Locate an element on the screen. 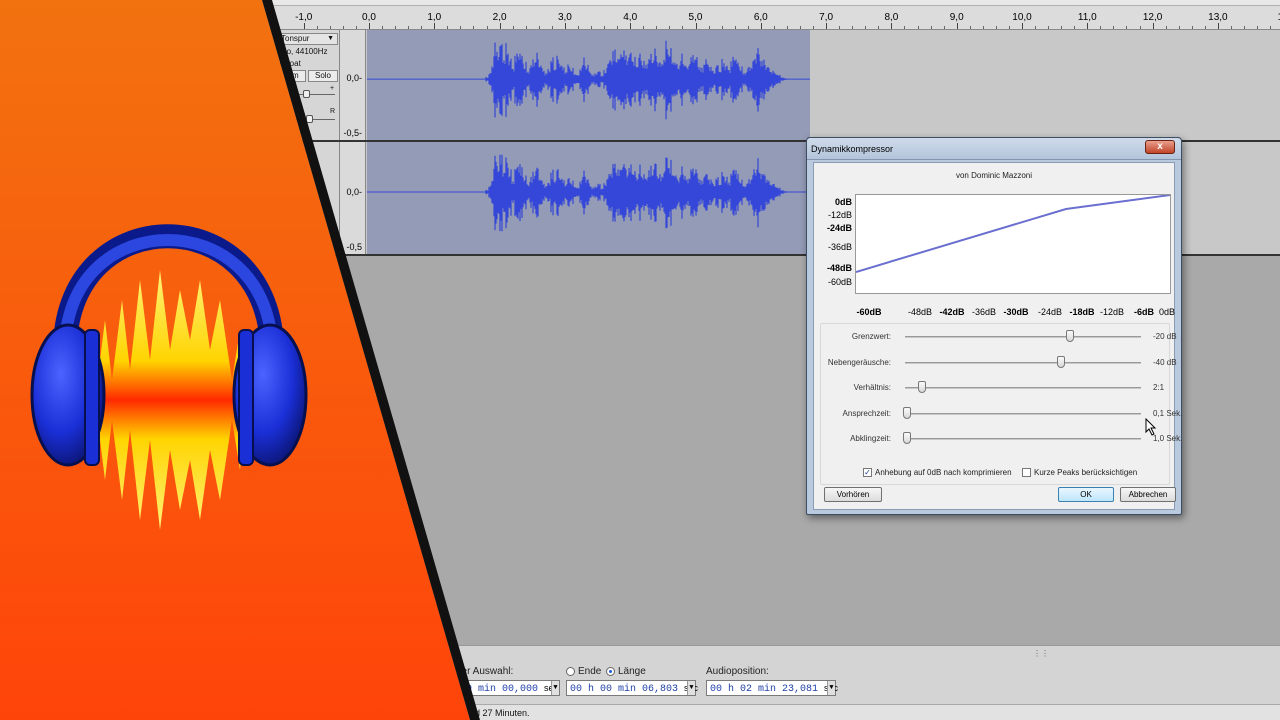 This screenshot has width=1280, height=720. param-value: 0,1 Sek. is located at coordinates (1168, 413).